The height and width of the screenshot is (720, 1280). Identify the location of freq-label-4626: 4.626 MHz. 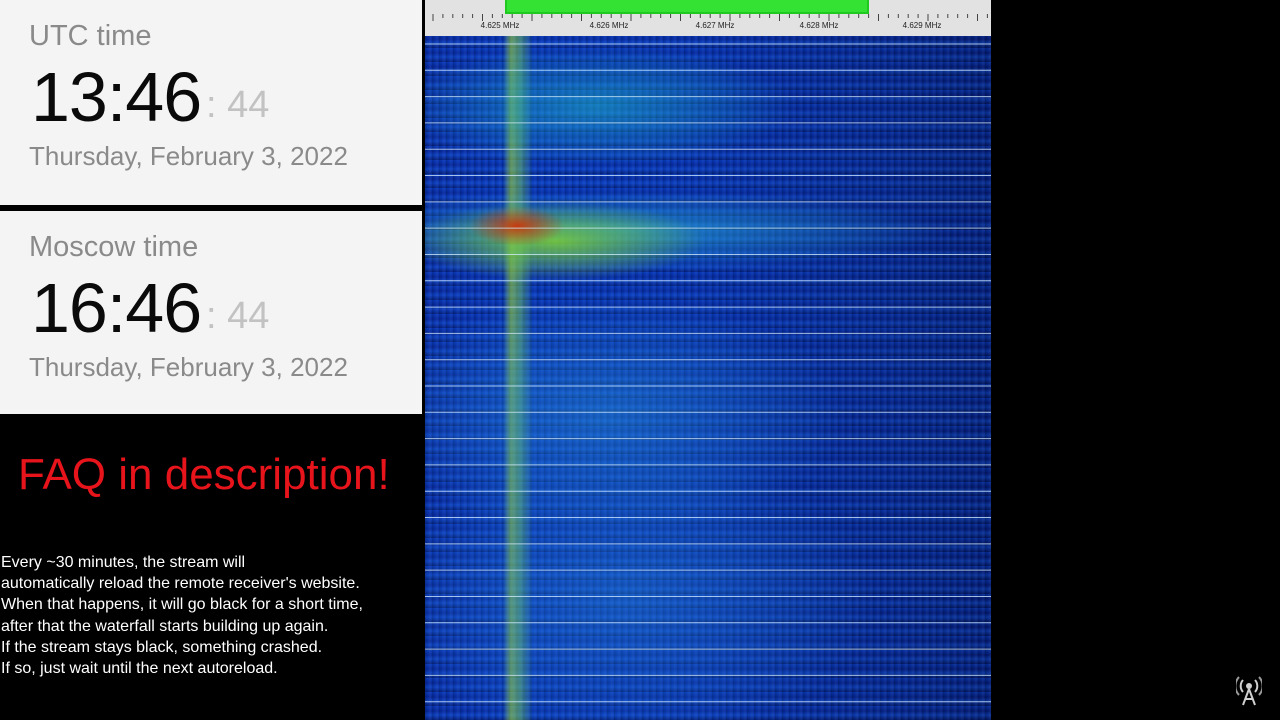
(609, 25).